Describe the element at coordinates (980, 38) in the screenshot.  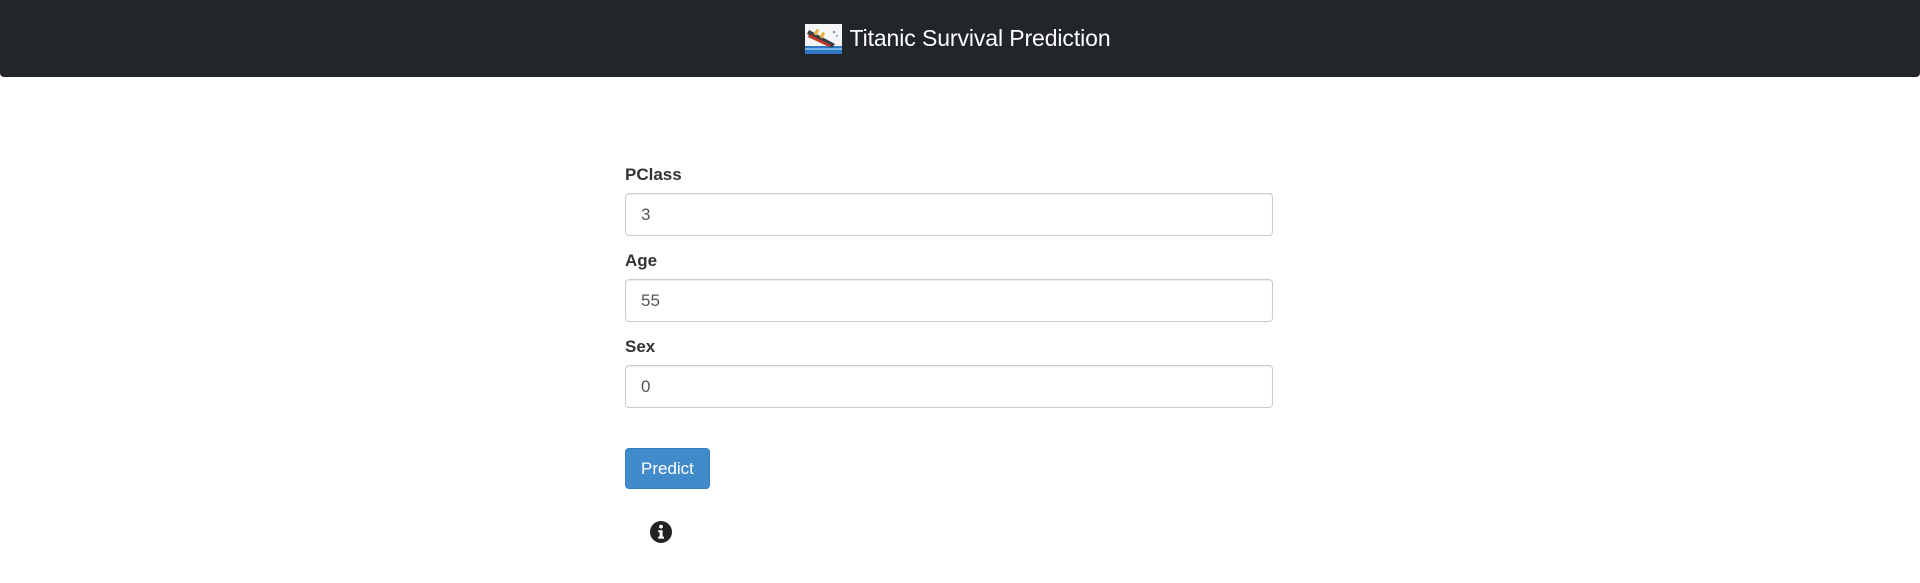
I see `app-title: Titanic Survival Prediction` at that location.